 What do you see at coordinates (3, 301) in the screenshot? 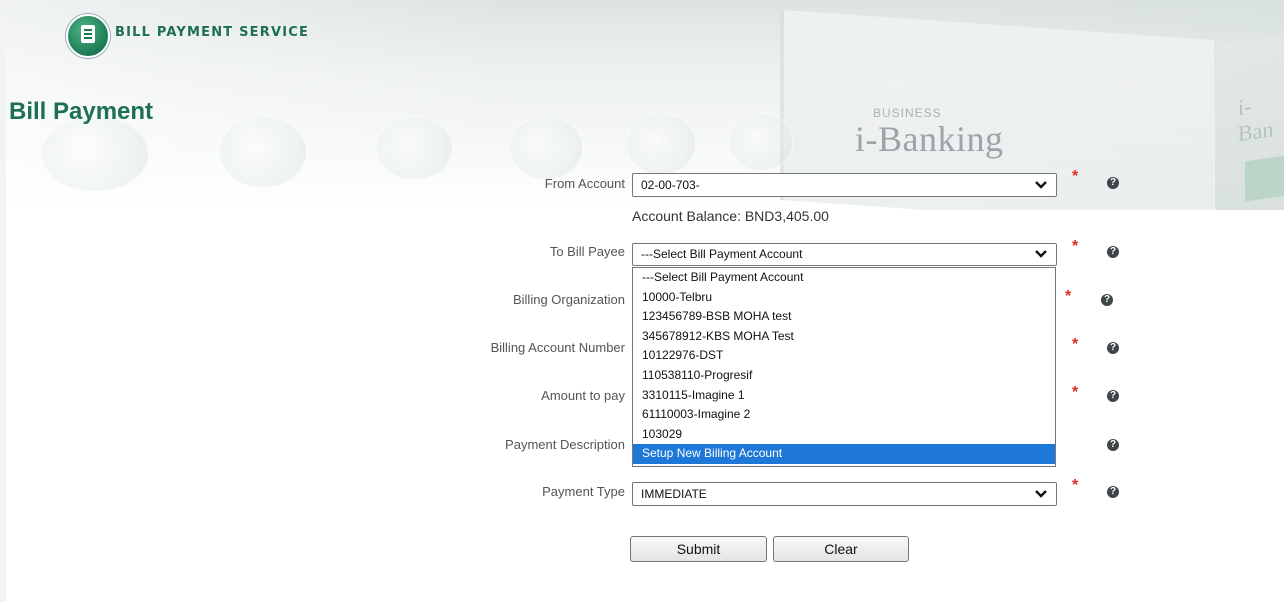
I see `left-edge` at bounding box center [3, 301].